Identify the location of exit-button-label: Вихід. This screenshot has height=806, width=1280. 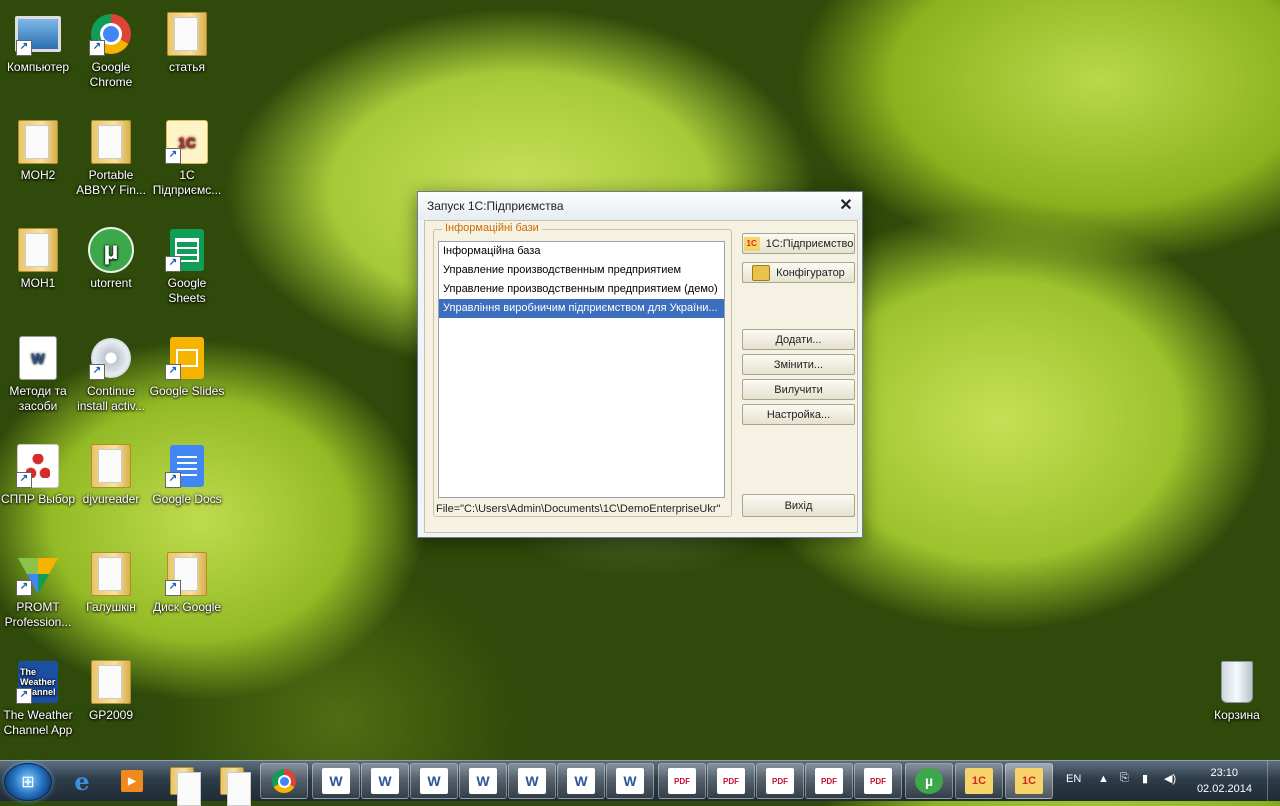
(798, 505).